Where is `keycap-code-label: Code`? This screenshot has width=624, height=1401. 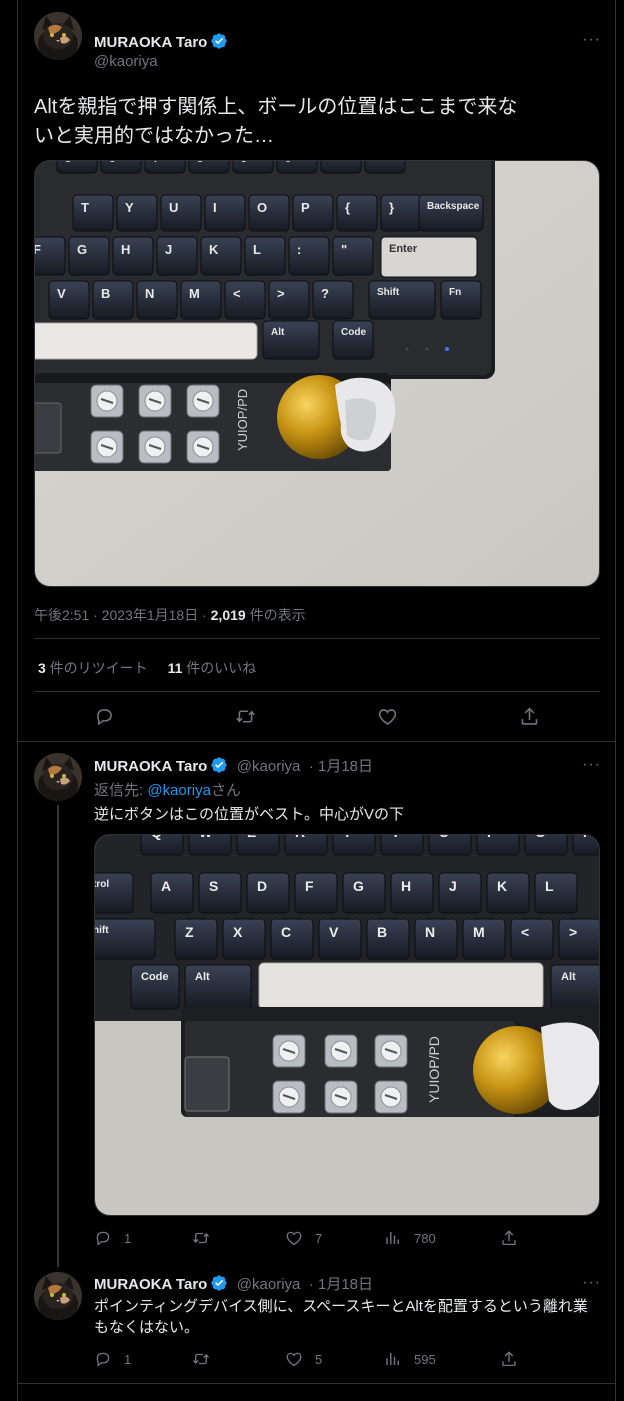 keycap-code-label: Code is located at coordinates (353, 332).